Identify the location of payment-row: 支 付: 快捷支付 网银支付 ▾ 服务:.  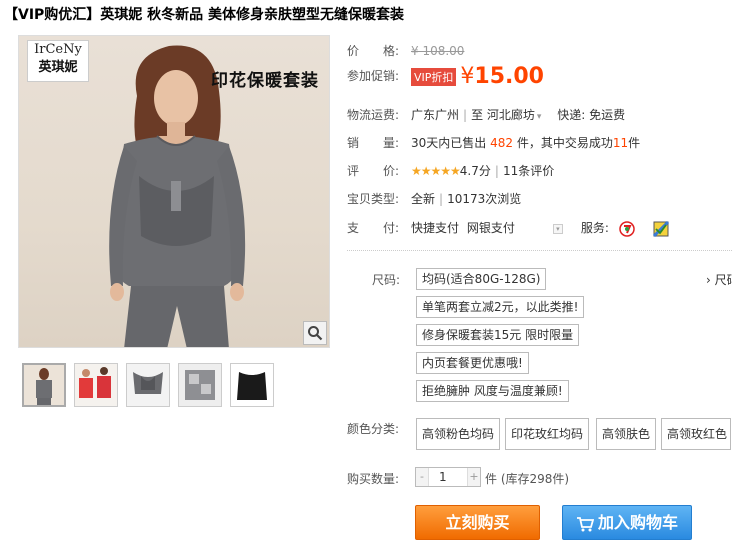
(508, 228).